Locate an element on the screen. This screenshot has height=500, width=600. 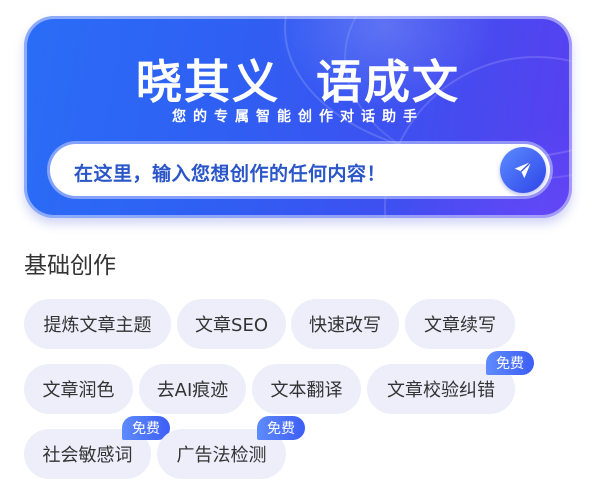
paper-plane-icon is located at coordinates (523, 170).